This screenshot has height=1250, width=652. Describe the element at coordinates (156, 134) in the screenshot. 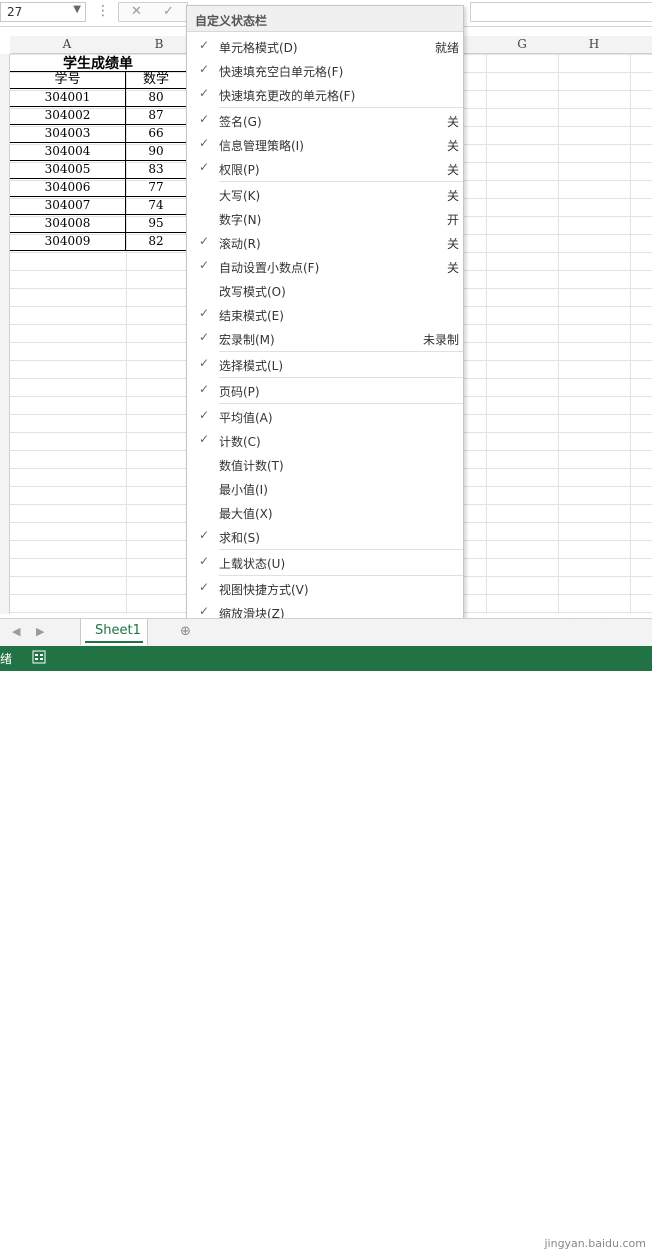

I see `cell-math-score: 66` at that location.